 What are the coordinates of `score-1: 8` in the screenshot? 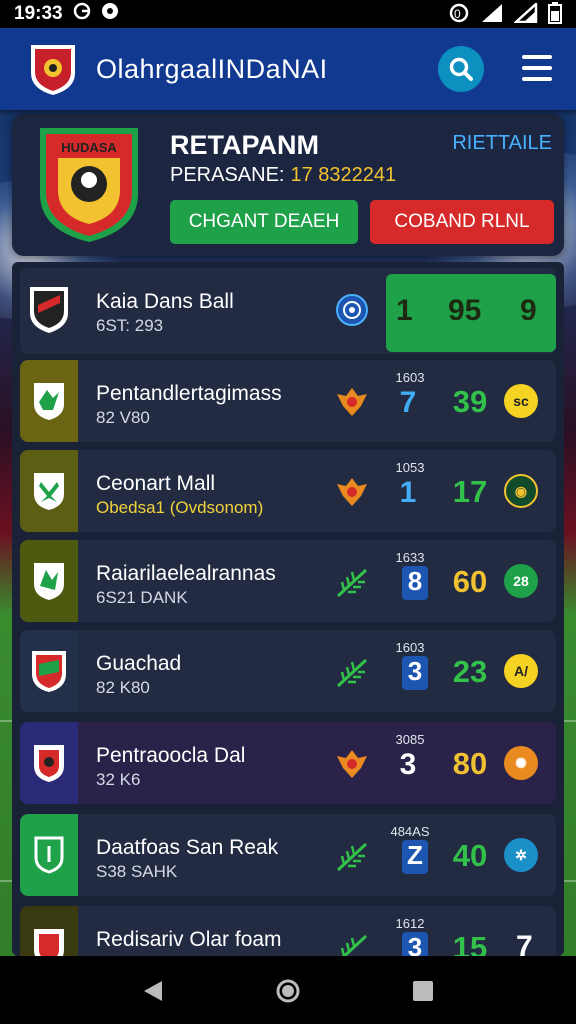 It's located at (415, 583).